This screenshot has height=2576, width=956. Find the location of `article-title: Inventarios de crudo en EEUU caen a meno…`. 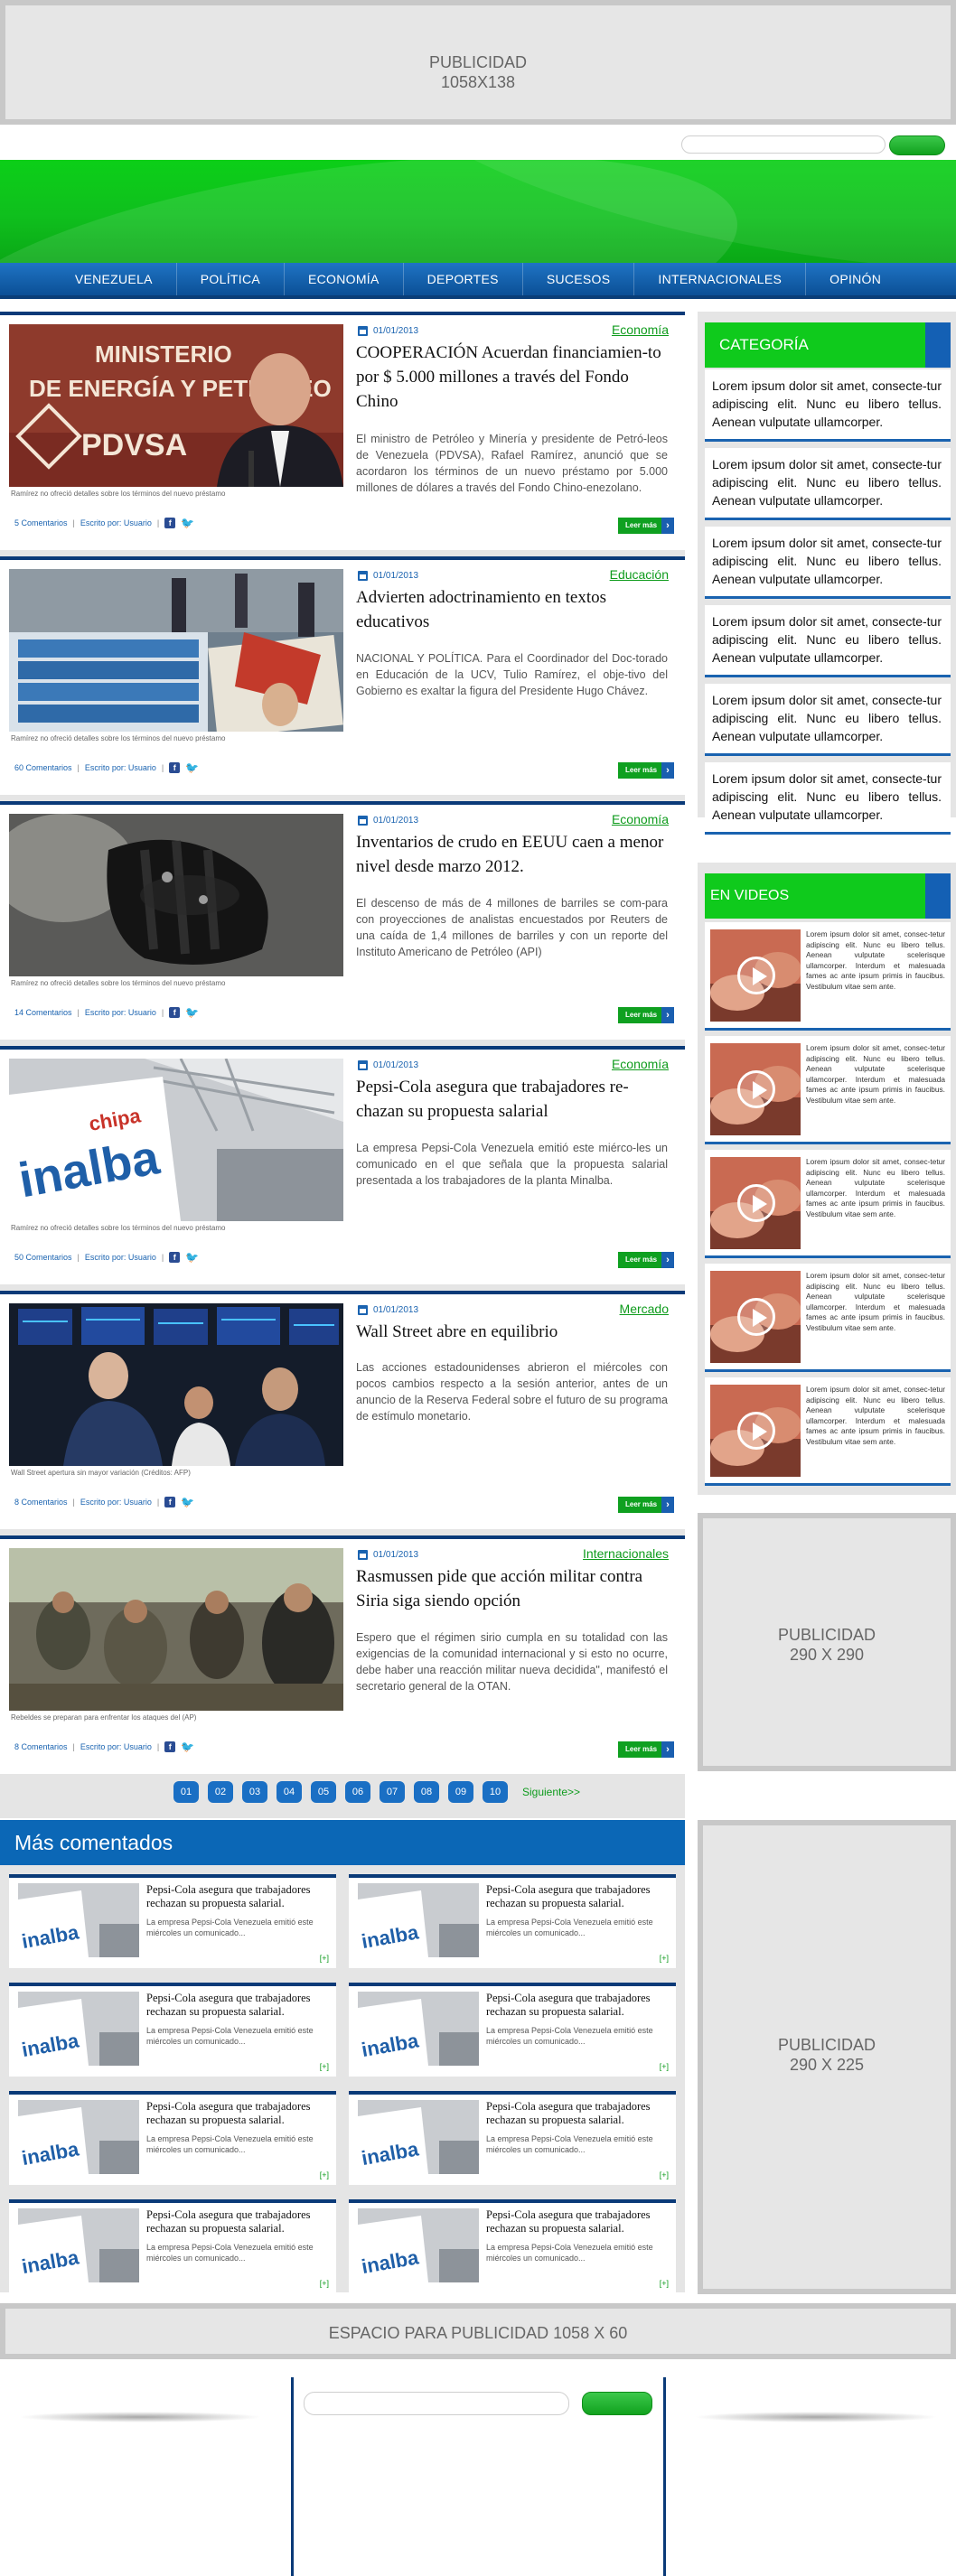

article-title: Inventarios de crudo en EEUU caen a meno… is located at coordinates (512, 854).